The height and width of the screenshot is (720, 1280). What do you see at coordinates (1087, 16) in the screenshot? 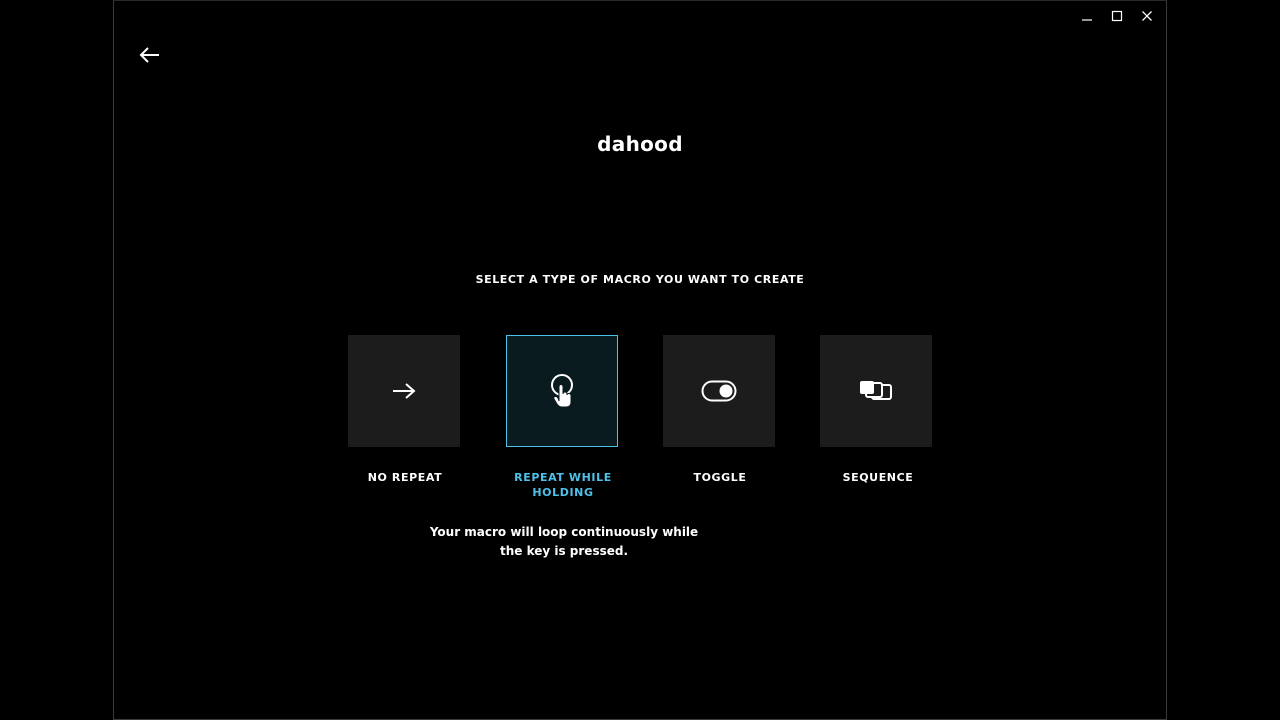
I see `minimize-button` at bounding box center [1087, 16].